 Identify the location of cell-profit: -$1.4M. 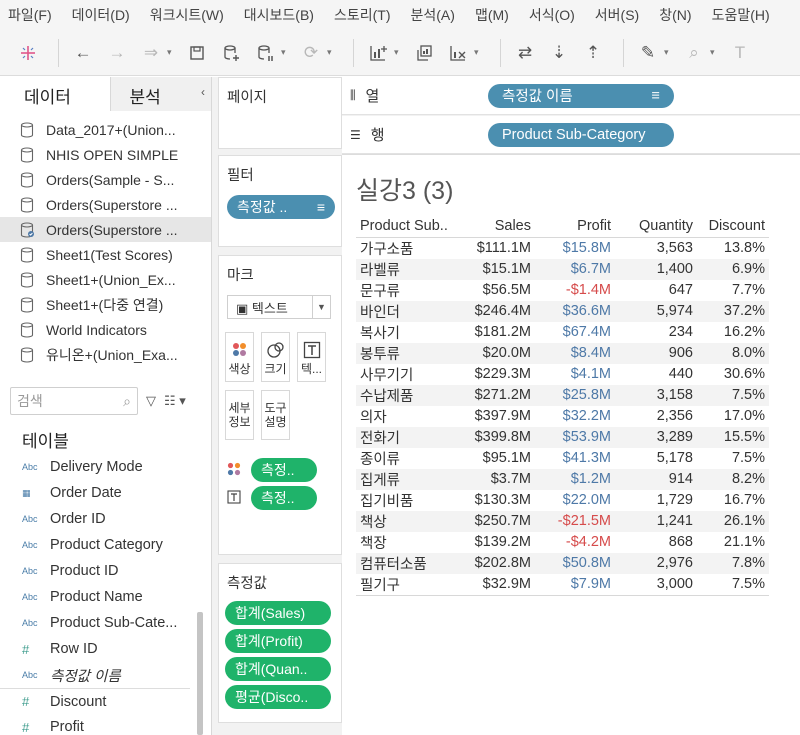
(571, 290).